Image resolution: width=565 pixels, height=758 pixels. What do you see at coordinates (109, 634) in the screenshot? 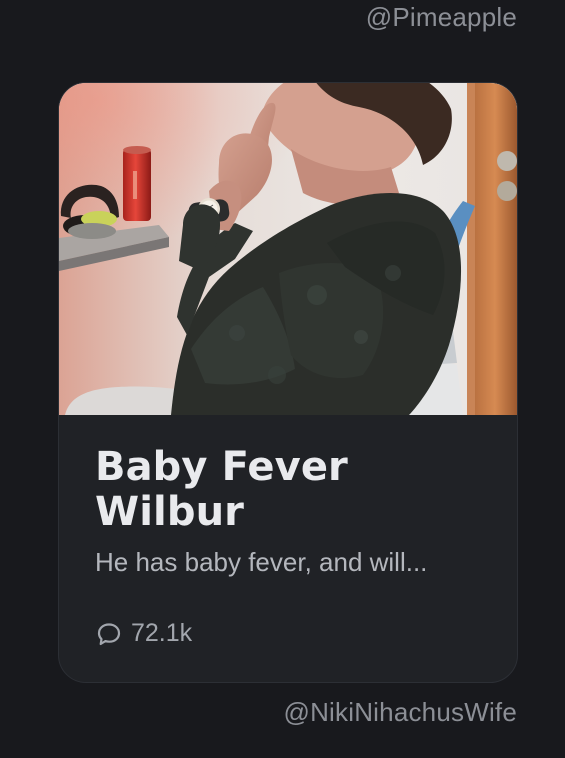
I see `comment-icon` at bounding box center [109, 634].